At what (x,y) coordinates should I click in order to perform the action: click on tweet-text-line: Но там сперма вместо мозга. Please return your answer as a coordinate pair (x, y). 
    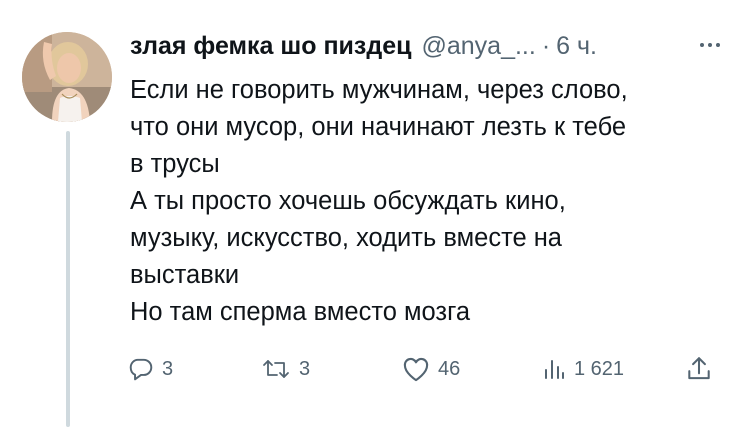
    Looking at the image, I should click on (300, 312).